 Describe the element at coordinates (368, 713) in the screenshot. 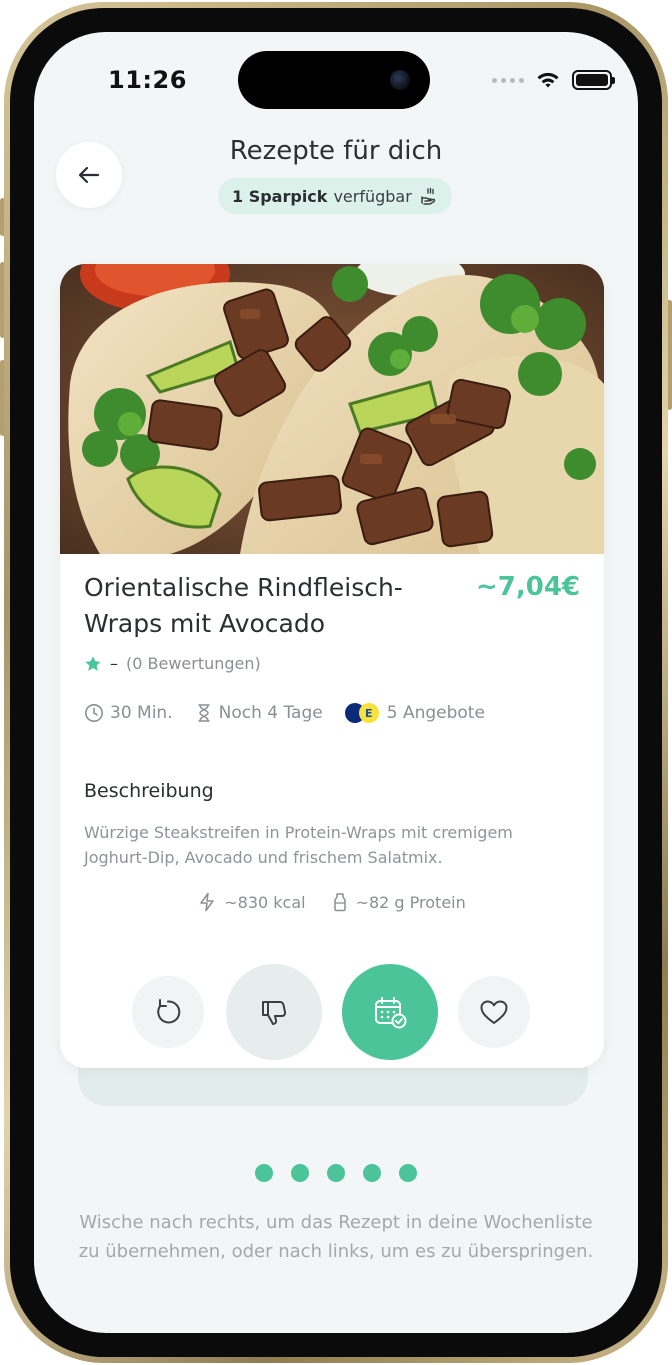

I see `edeka-logo: E` at that location.